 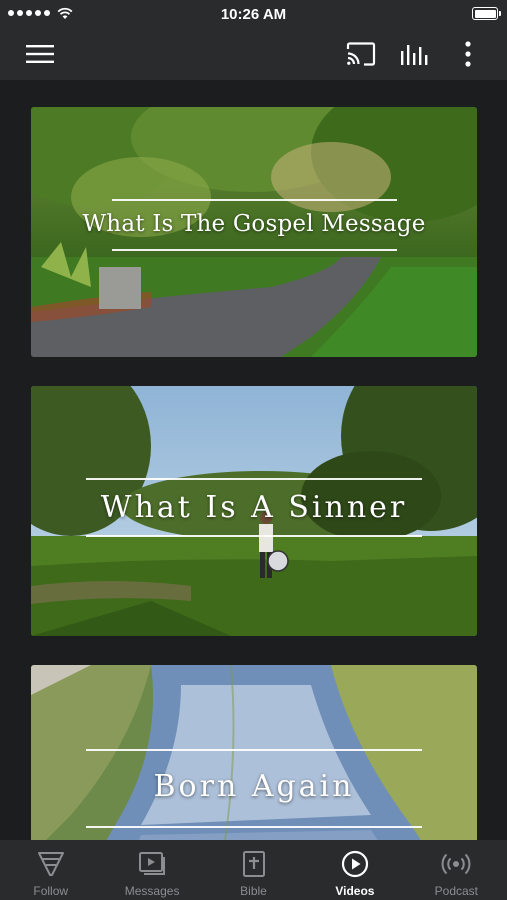 What do you see at coordinates (152, 891) in the screenshot?
I see `tab-label: Messages` at bounding box center [152, 891].